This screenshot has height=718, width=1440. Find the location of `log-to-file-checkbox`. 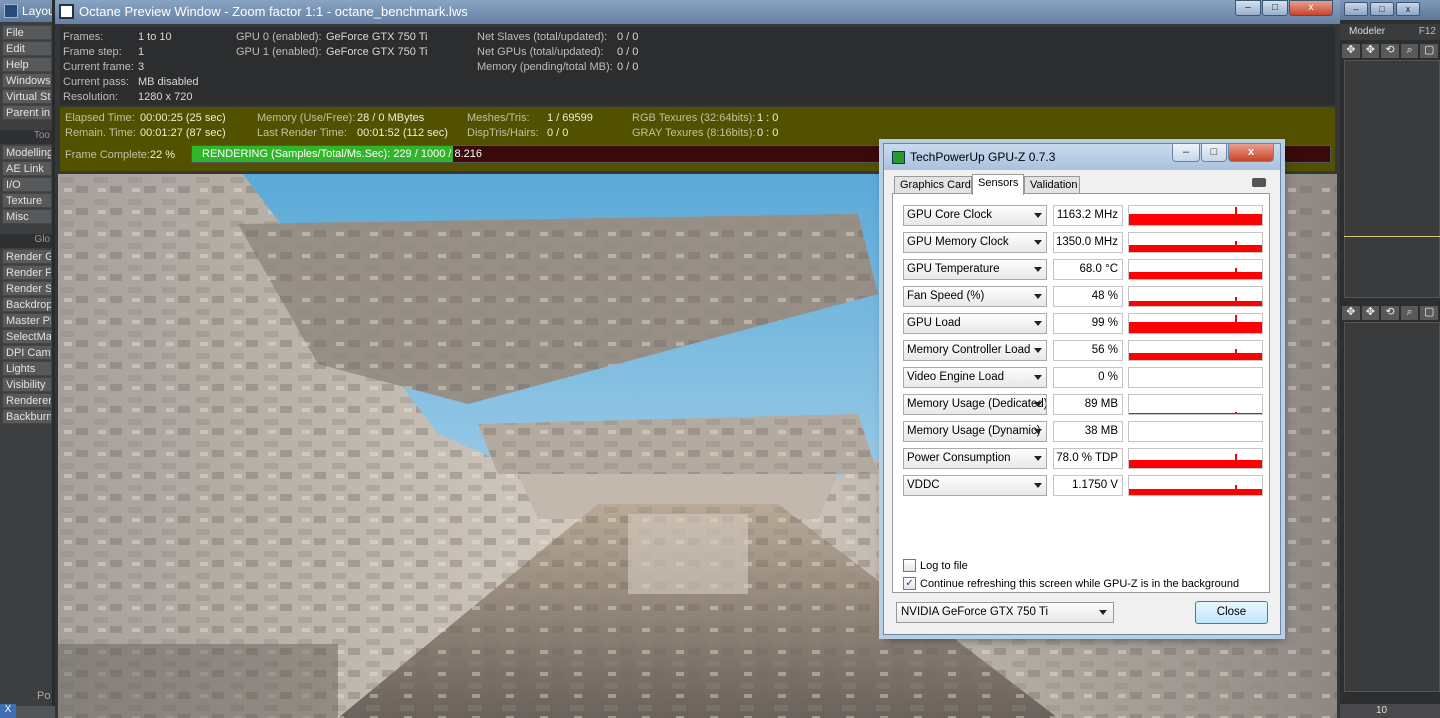

log-to-file-checkbox is located at coordinates (909, 565).